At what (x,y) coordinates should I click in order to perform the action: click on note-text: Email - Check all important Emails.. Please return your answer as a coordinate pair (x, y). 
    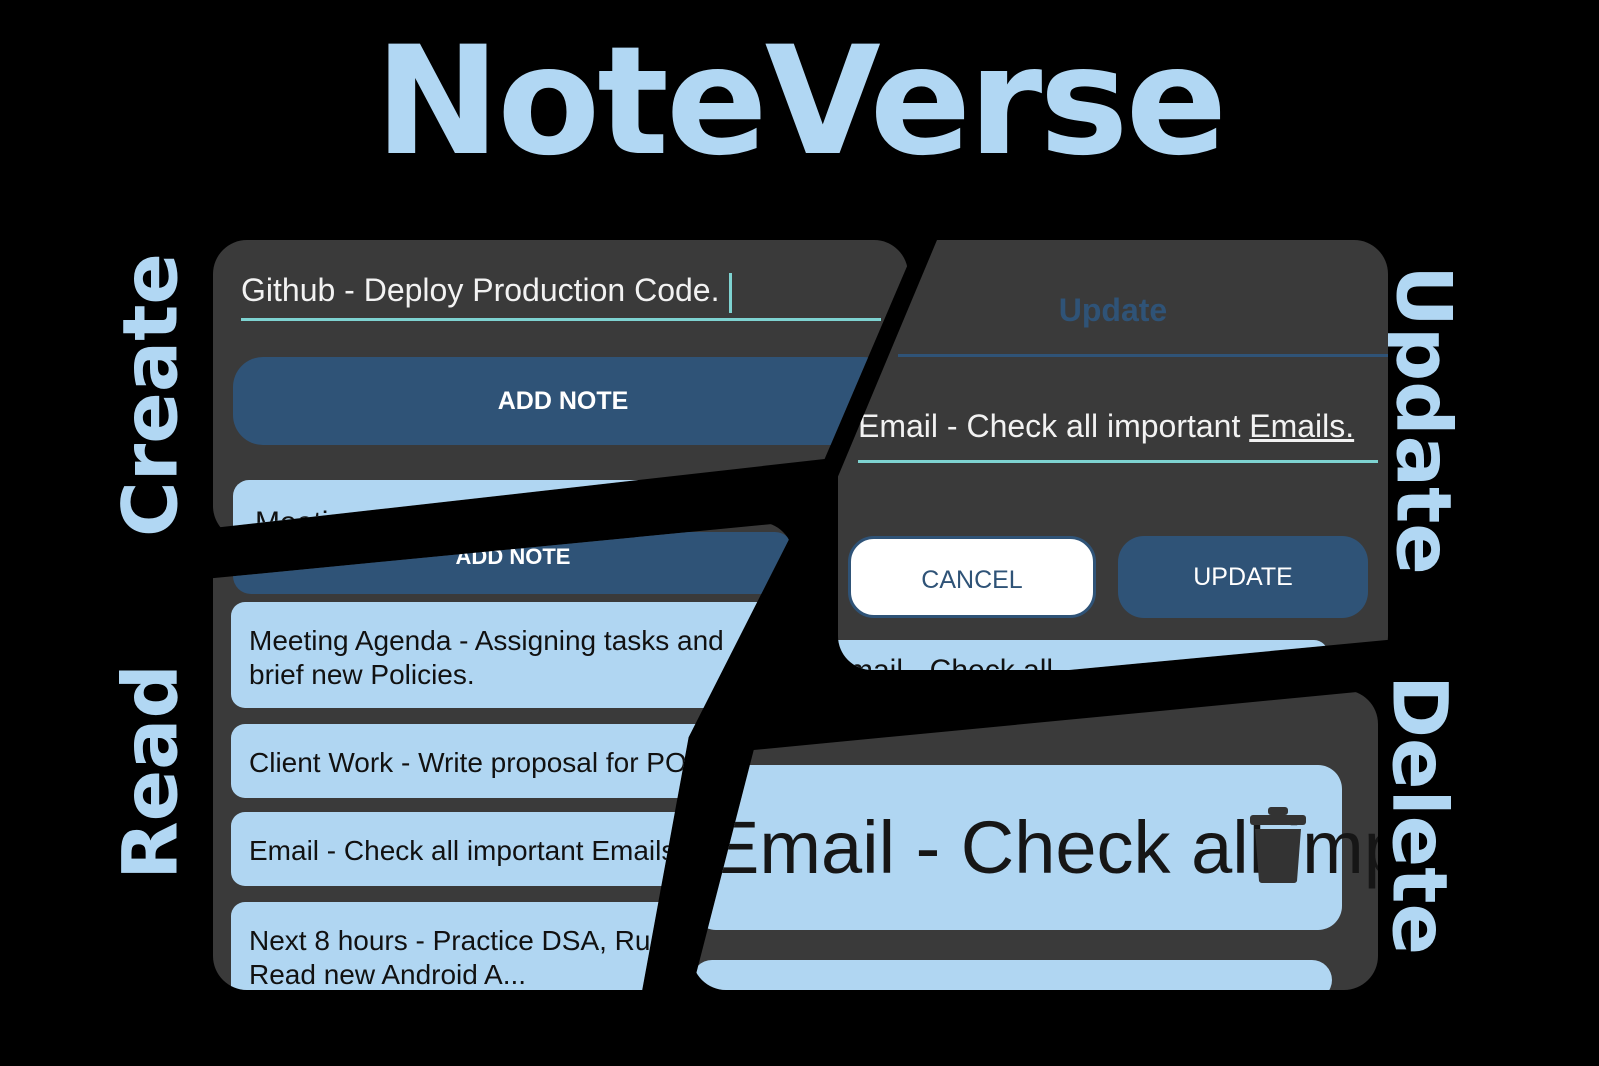
    Looking at the image, I should click on (466, 850).